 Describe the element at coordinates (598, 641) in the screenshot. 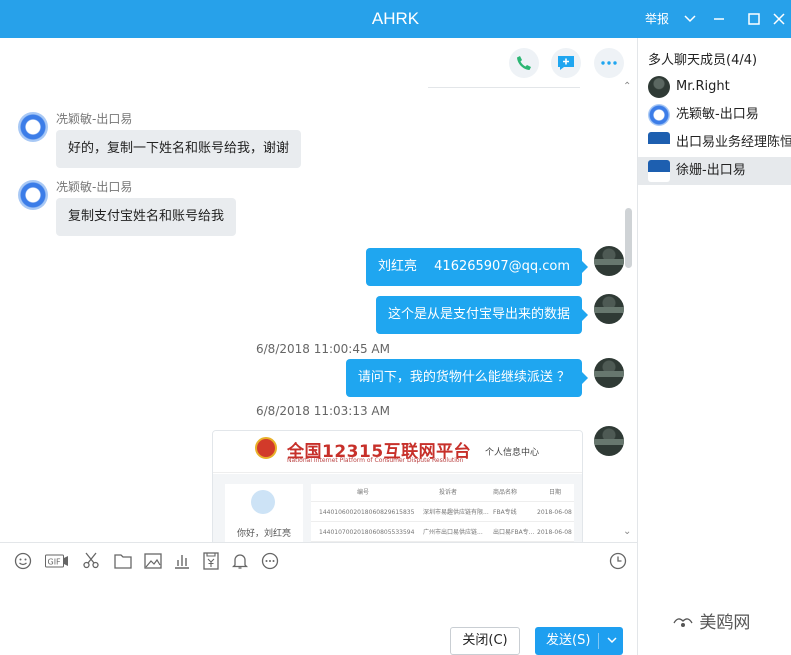

I see `send-divider` at that location.